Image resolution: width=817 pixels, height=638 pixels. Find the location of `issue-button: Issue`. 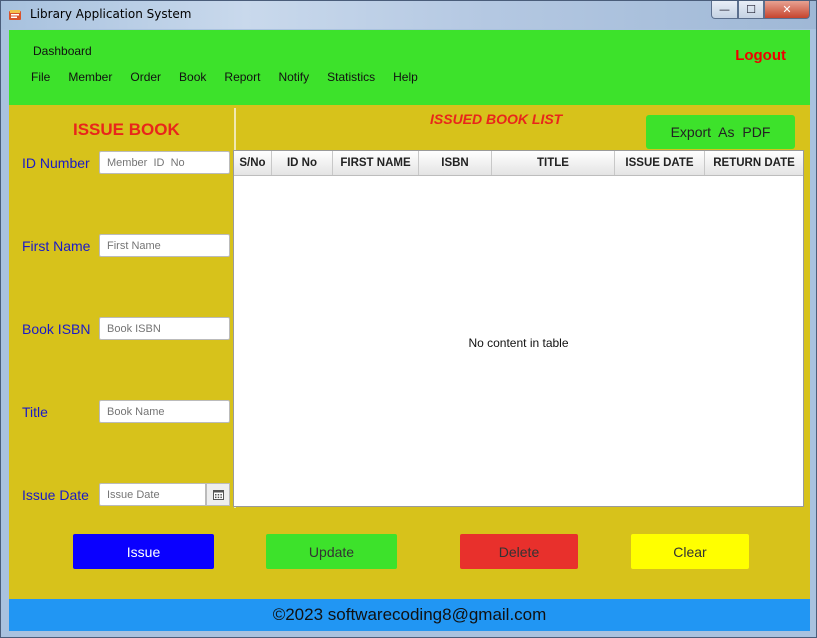

issue-button: Issue is located at coordinates (143, 551).